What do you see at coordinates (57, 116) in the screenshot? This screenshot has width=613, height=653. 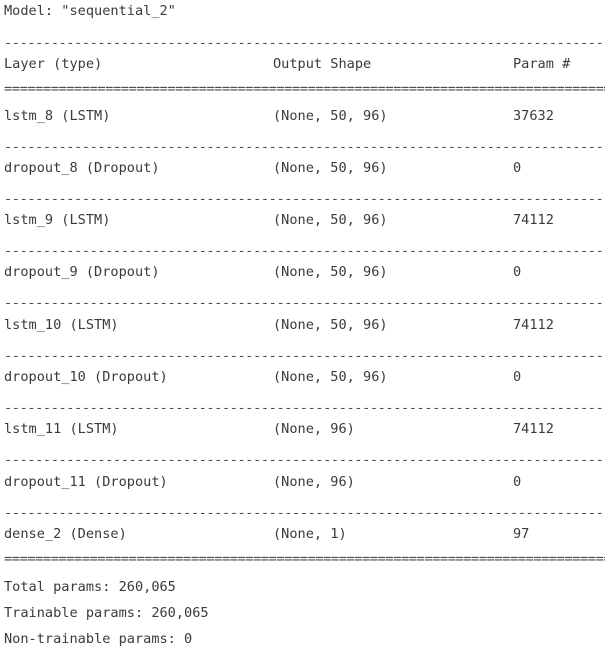 I see `table-row-layer: lstm_8 (LSTM)` at bounding box center [57, 116].